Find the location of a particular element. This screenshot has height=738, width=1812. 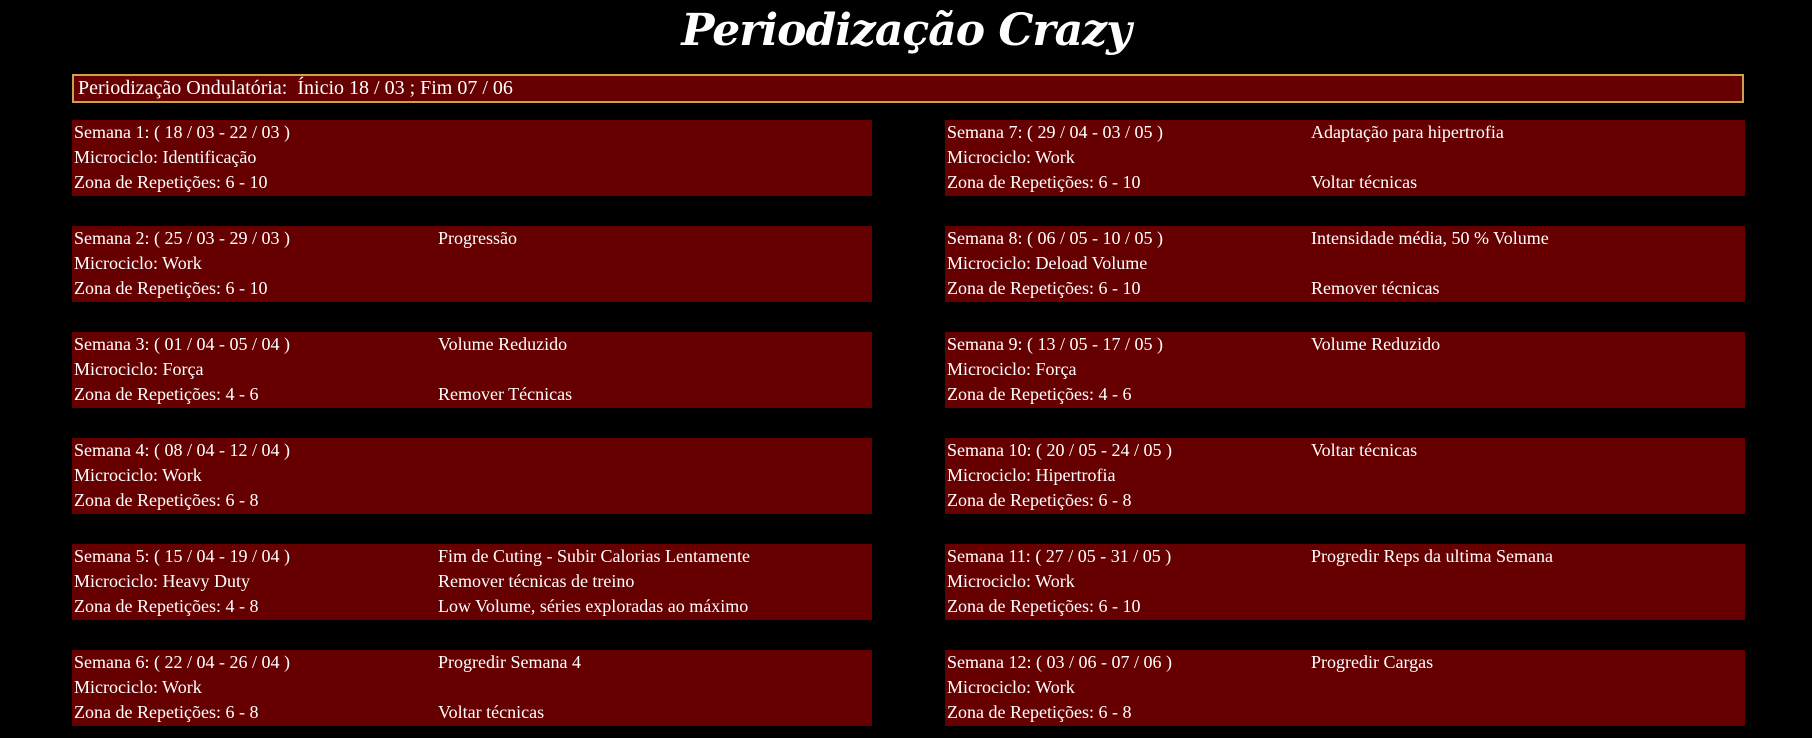

week-microcycle: Microciclo: Heavy Duty is located at coordinates (162, 581).